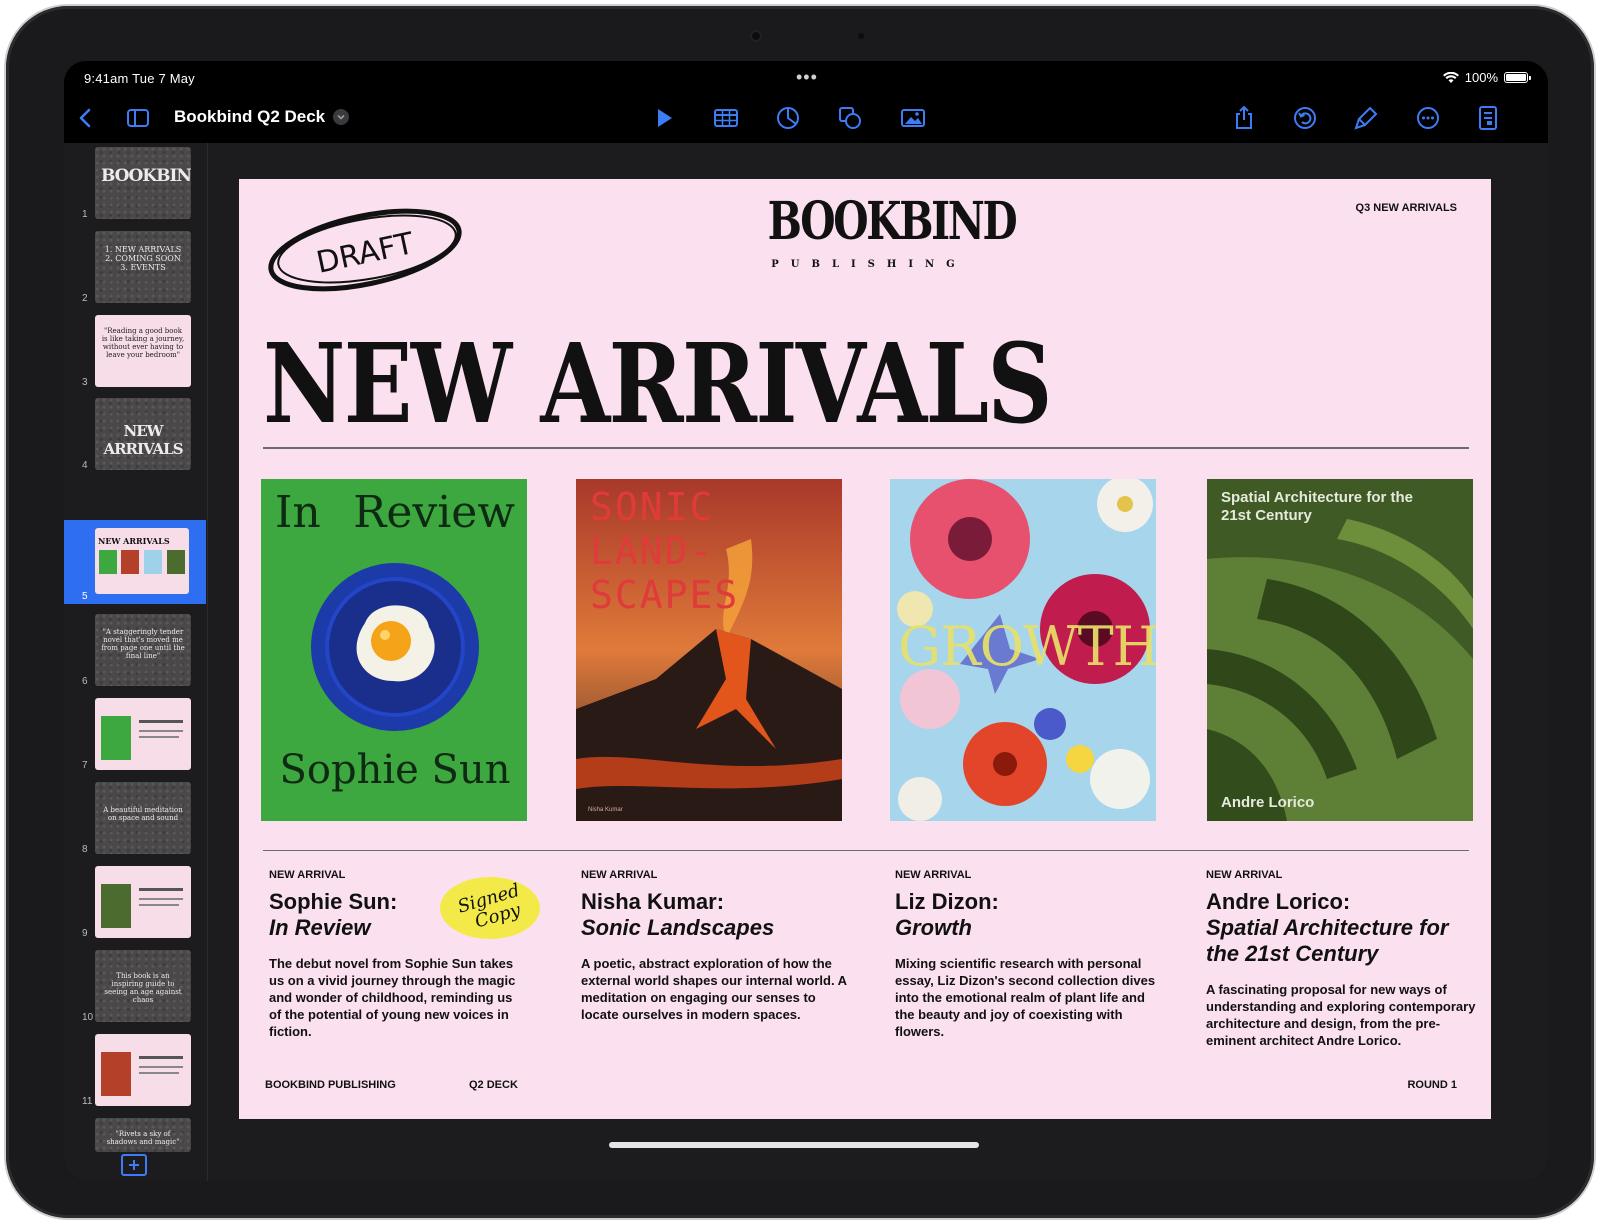 The width and height of the screenshot is (1600, 1225). Describe the element at coordinates (142, 561) in the screenshot. I see `slide-thumbnail-5: NEW ARRIVALS` at that location.